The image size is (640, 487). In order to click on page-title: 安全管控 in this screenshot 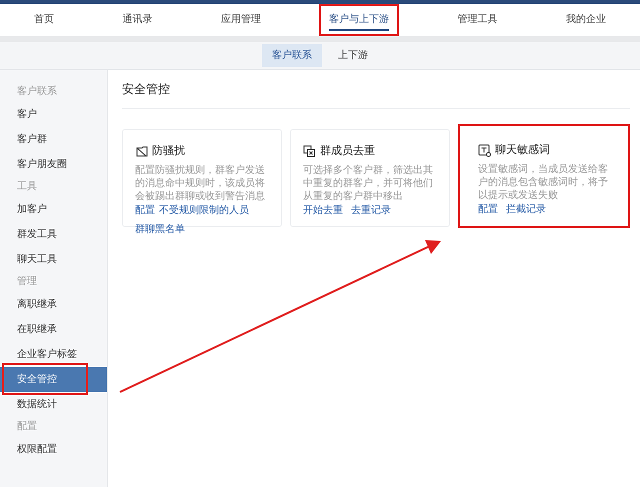, I will do `click(376, 94)`.